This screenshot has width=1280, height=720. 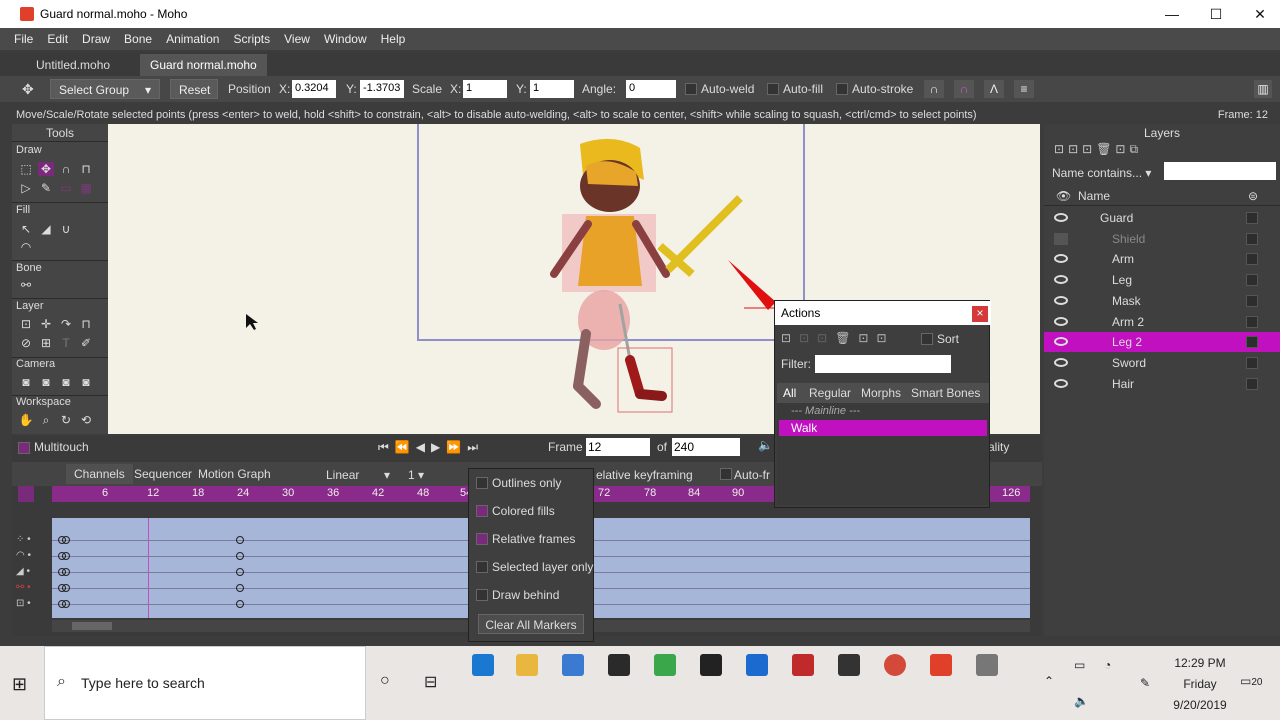 What do you see at coordinates (314, 89) in the screenshot?
I see `position-x-field: 0.3204` at bounding box center [314, 89].